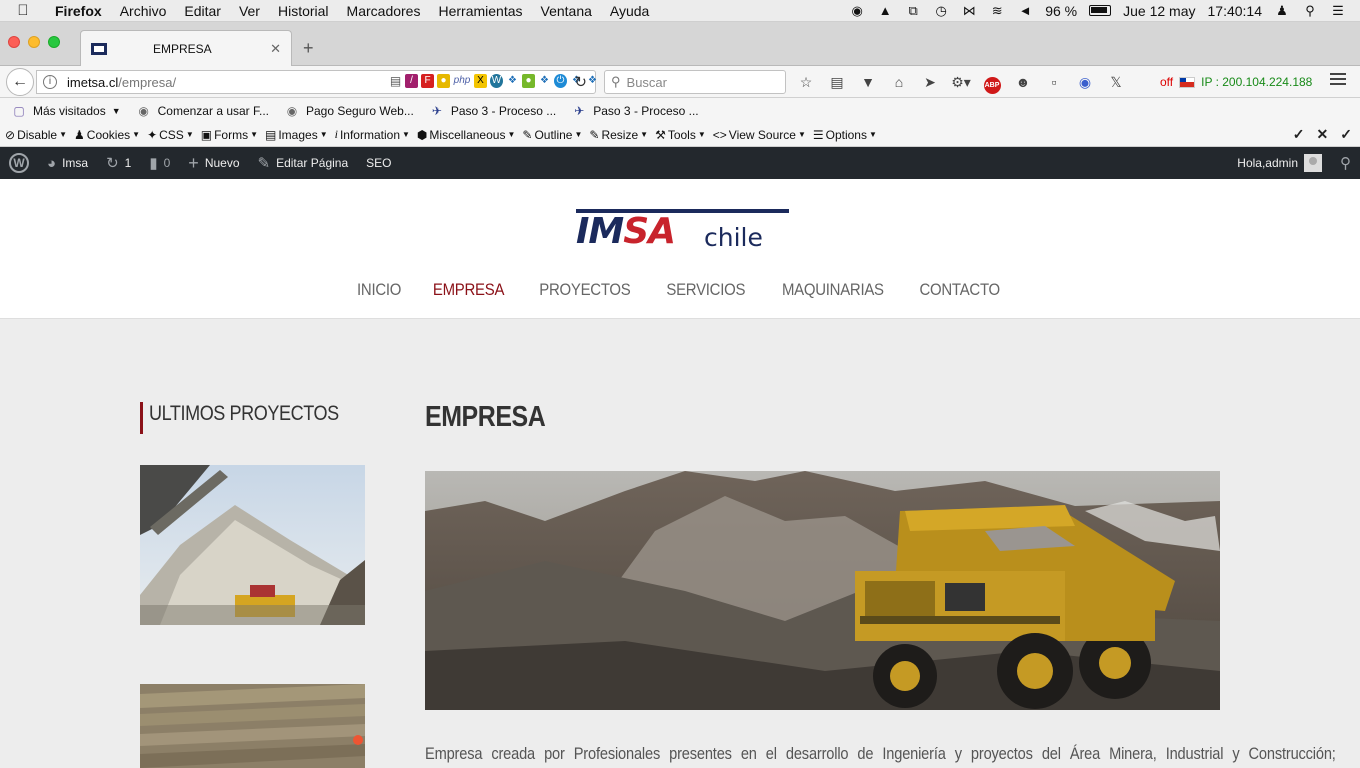 The width and height of the screenshot is (1360, 768). Describe the element at coordinates (618, 135) in the screenshot. I see `dev-resize-menu: ✎ Resize ▼` at that location.